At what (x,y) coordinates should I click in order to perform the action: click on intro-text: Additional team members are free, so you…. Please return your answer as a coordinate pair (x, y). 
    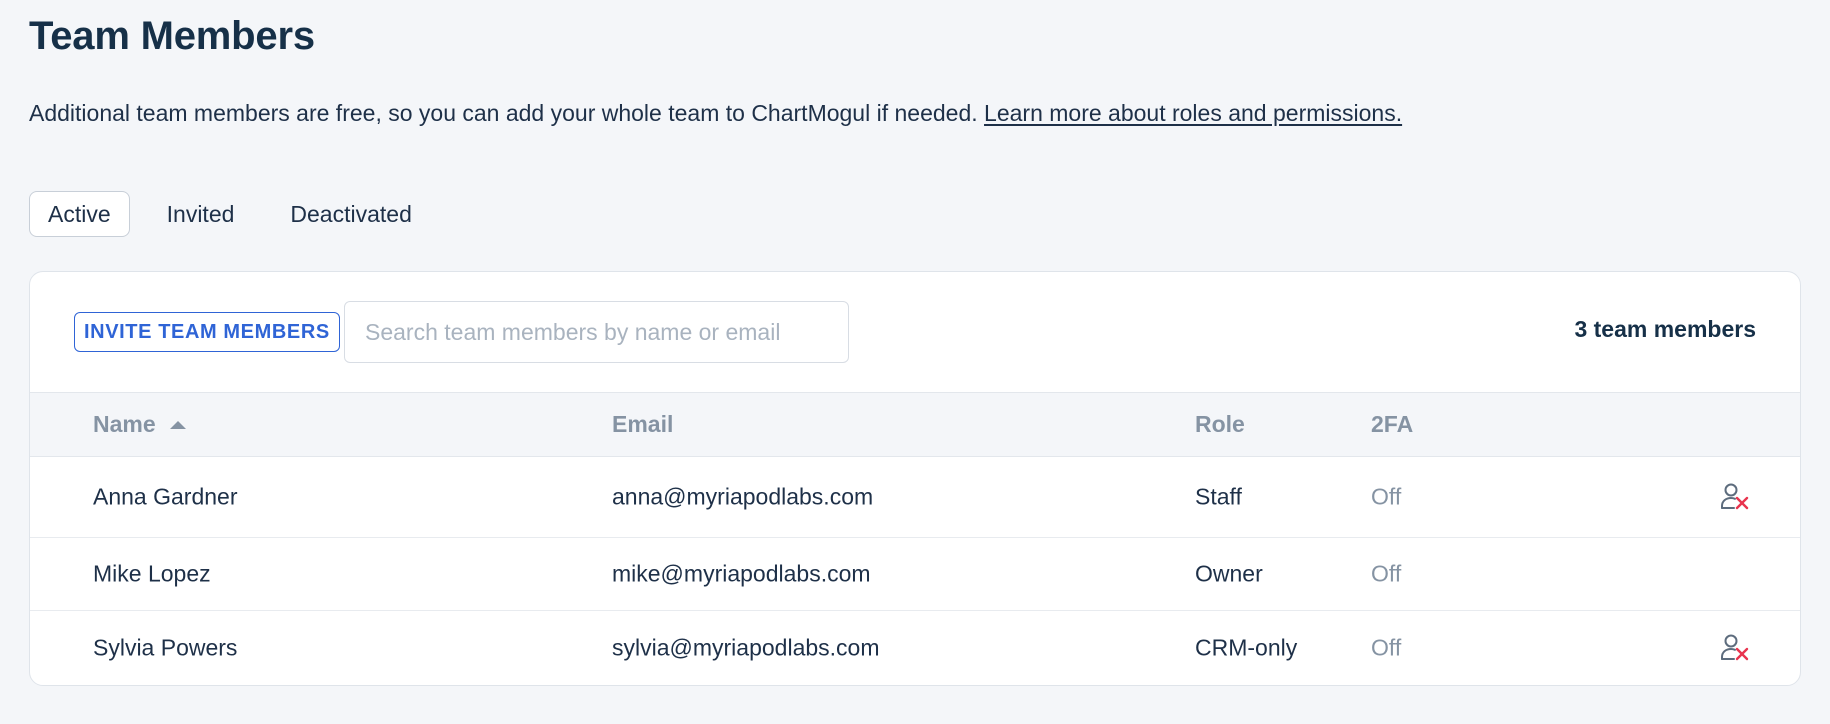
    Looking at the image, I should click on (715, 113).